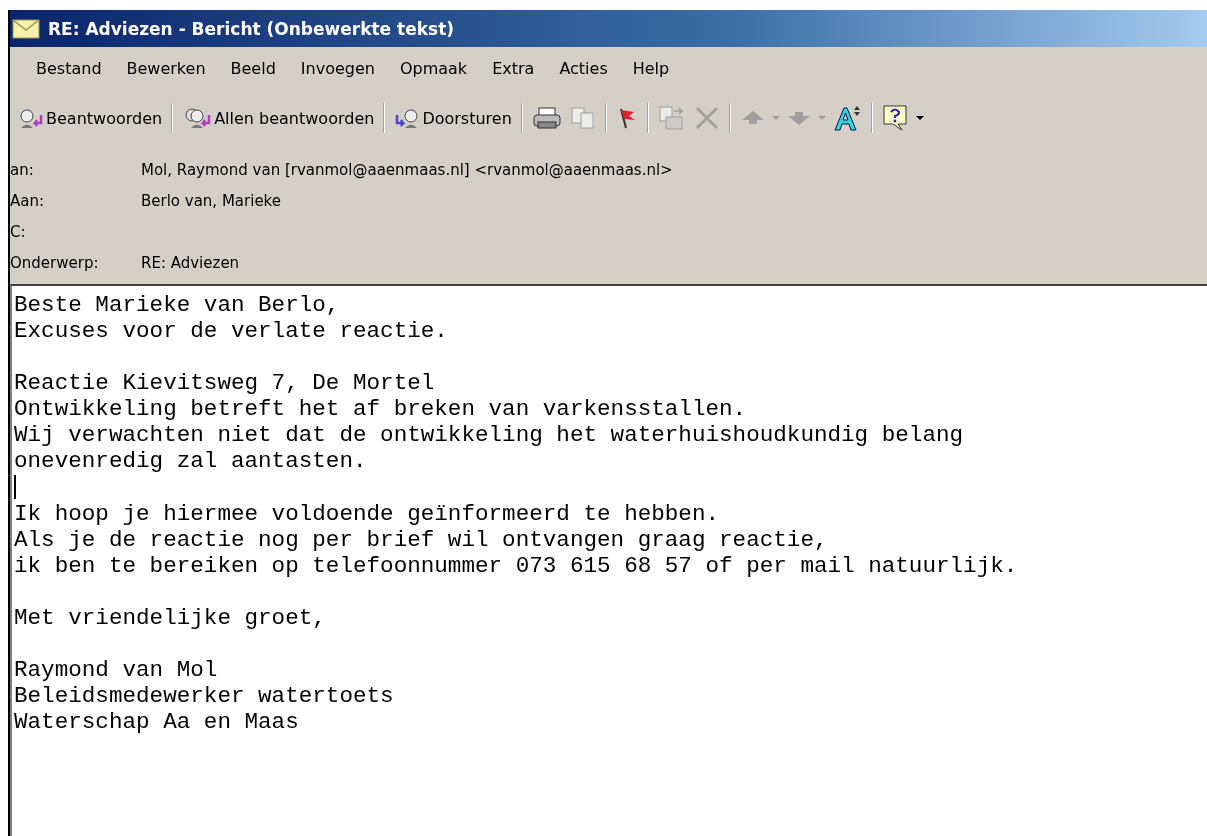  I want to click on message-line: Reactie Kievitsweg 7, De Mortel, so click(225, 383).